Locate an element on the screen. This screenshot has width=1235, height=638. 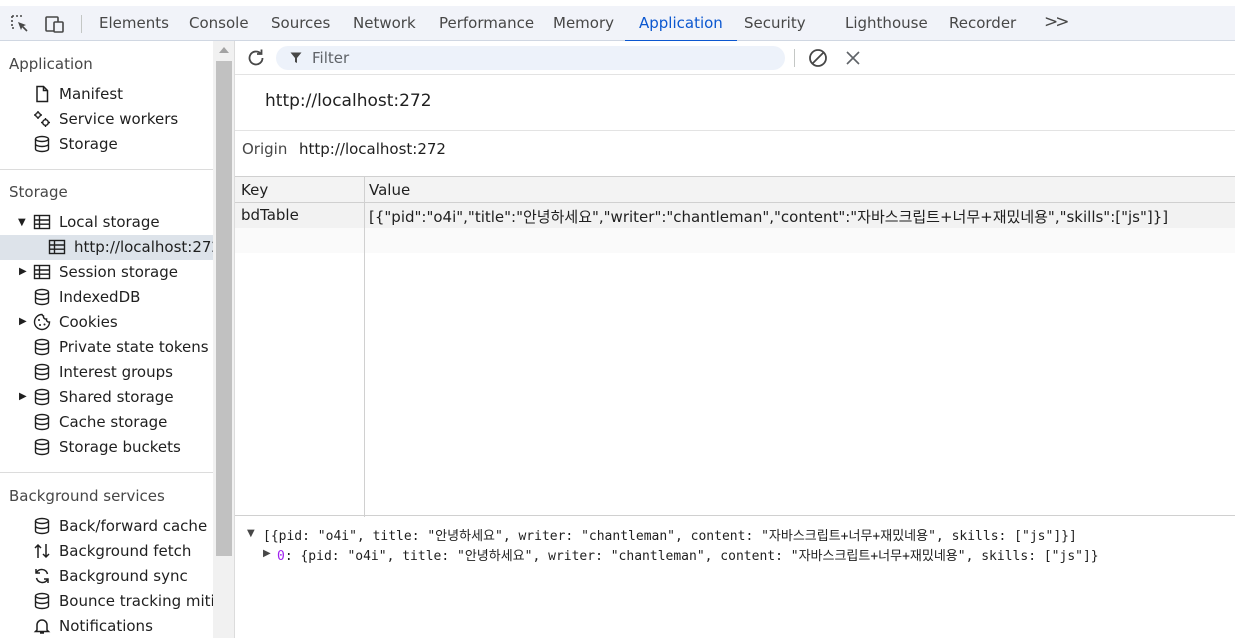
sidebar-item-label: Interest groups is located at coordinates (116, 372).